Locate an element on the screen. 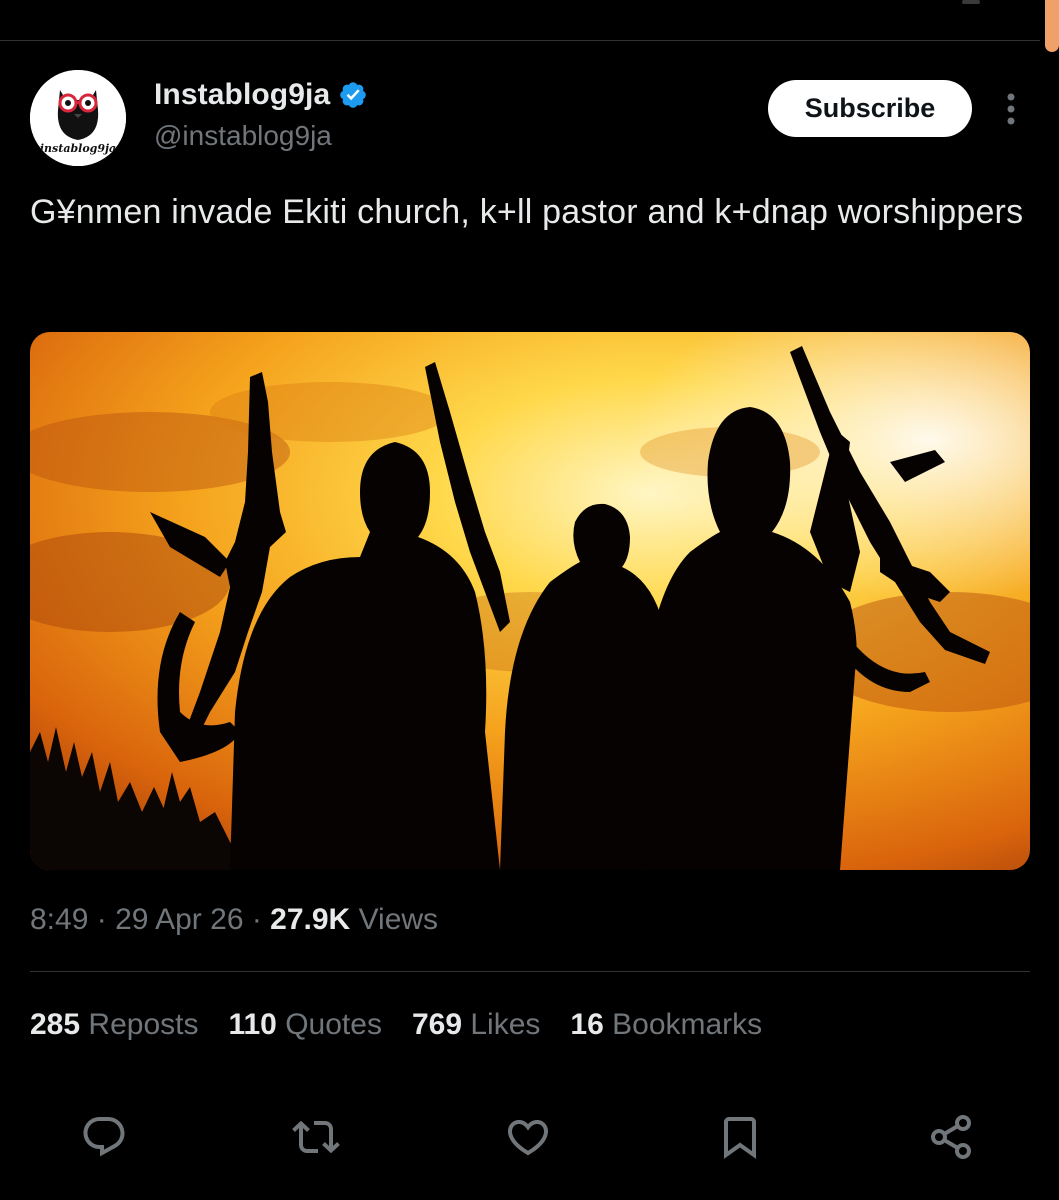  stat-quotes: 110 Quotes is located at coordinates (304, 1025).